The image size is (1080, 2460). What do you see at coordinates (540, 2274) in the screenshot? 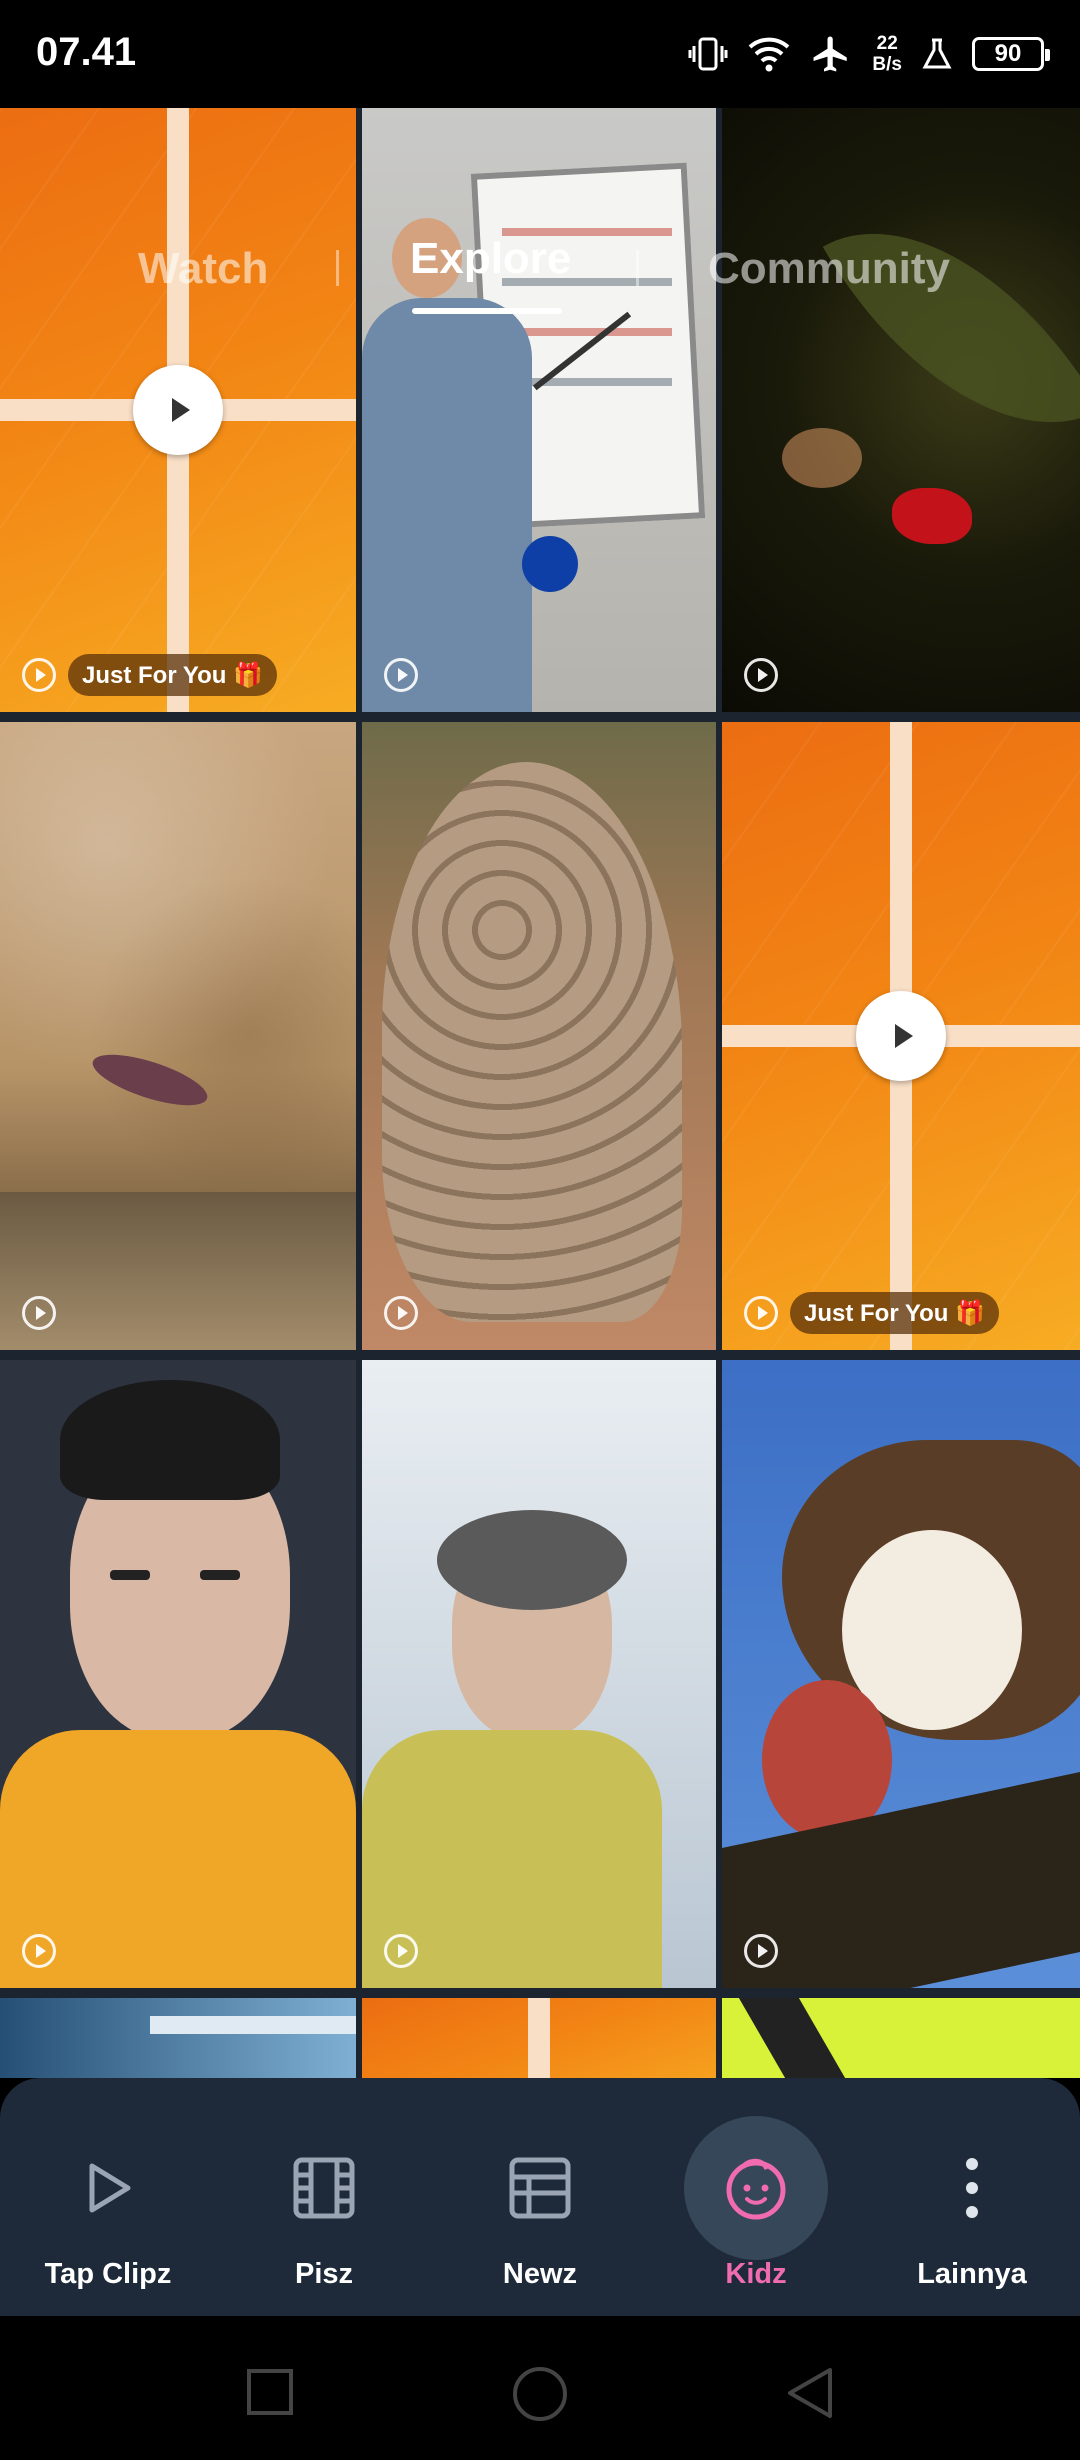
I see `nav-label: Newz` at bounding box center [540, 2274].